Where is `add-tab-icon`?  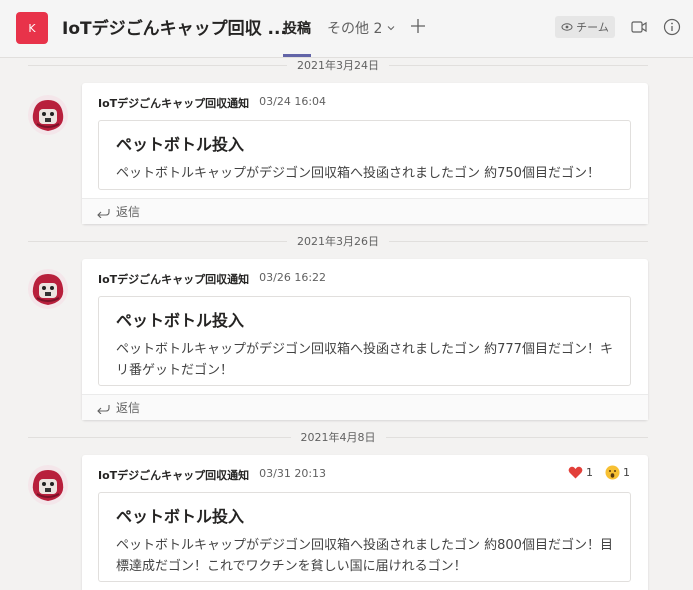 add-tab-icon is located at coordinates (418, 26).